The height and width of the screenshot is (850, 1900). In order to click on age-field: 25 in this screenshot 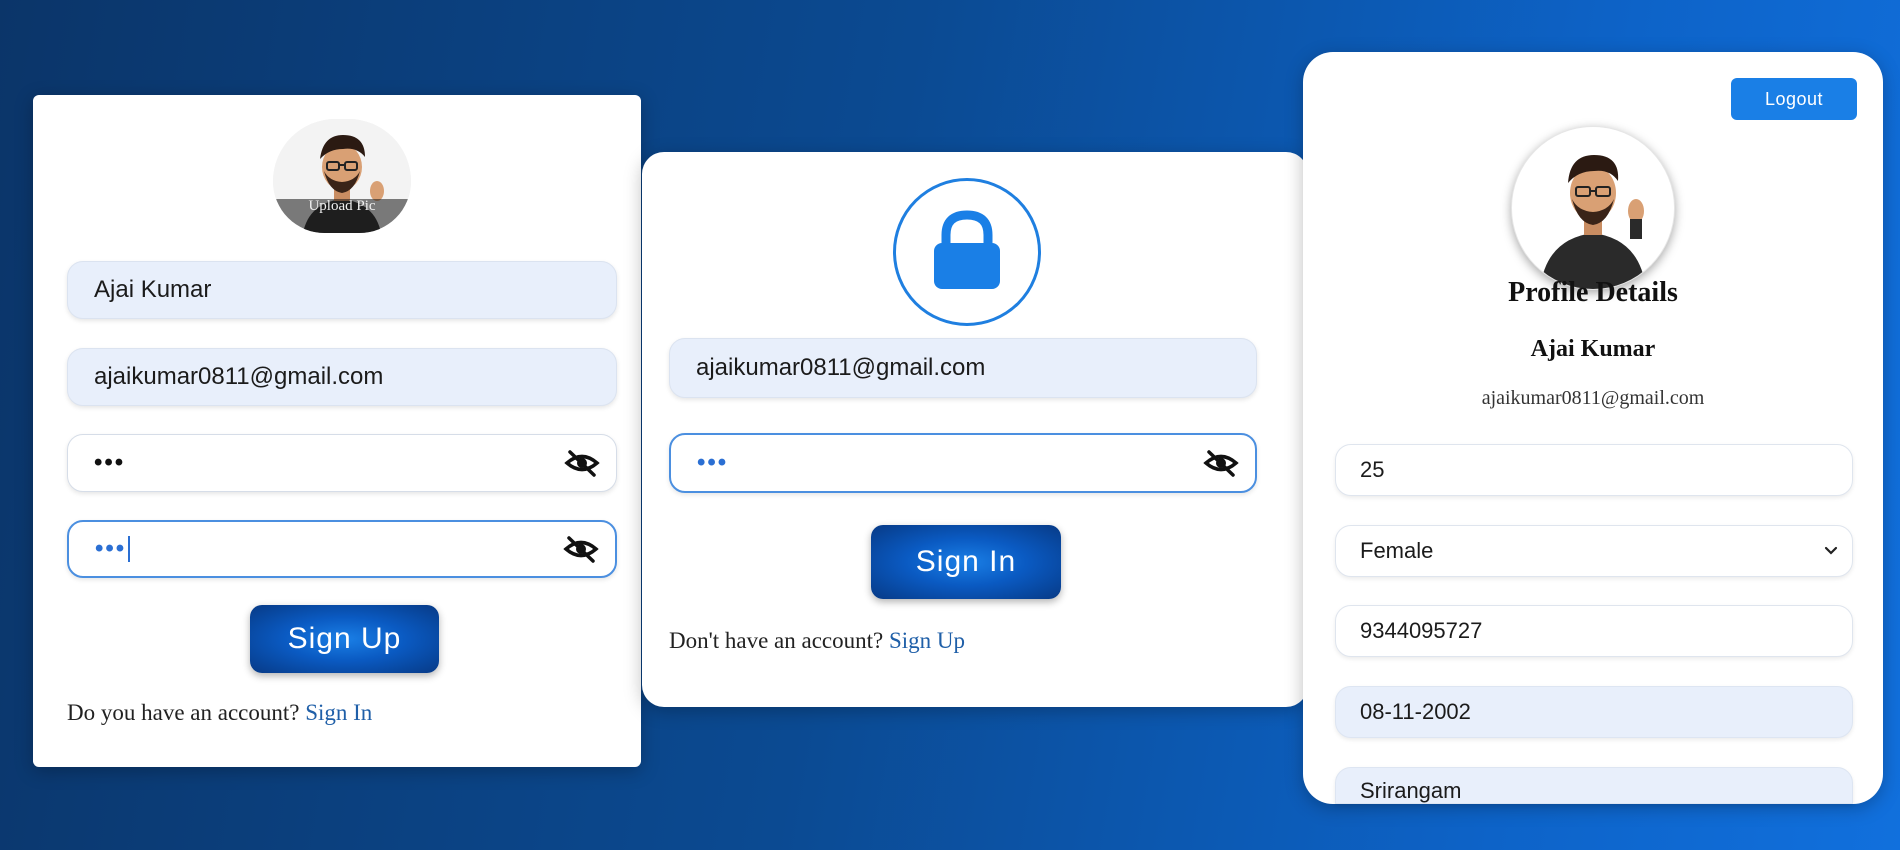, I will do `click(1594, 470)`.